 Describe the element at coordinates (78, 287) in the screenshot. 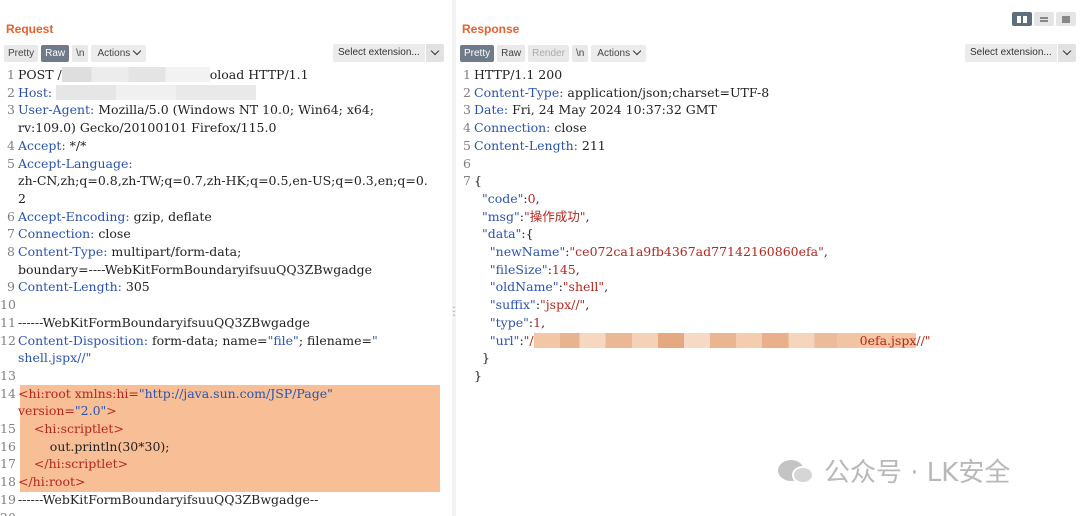

I see `code-line: 9 Content-Length: 305` at that location.